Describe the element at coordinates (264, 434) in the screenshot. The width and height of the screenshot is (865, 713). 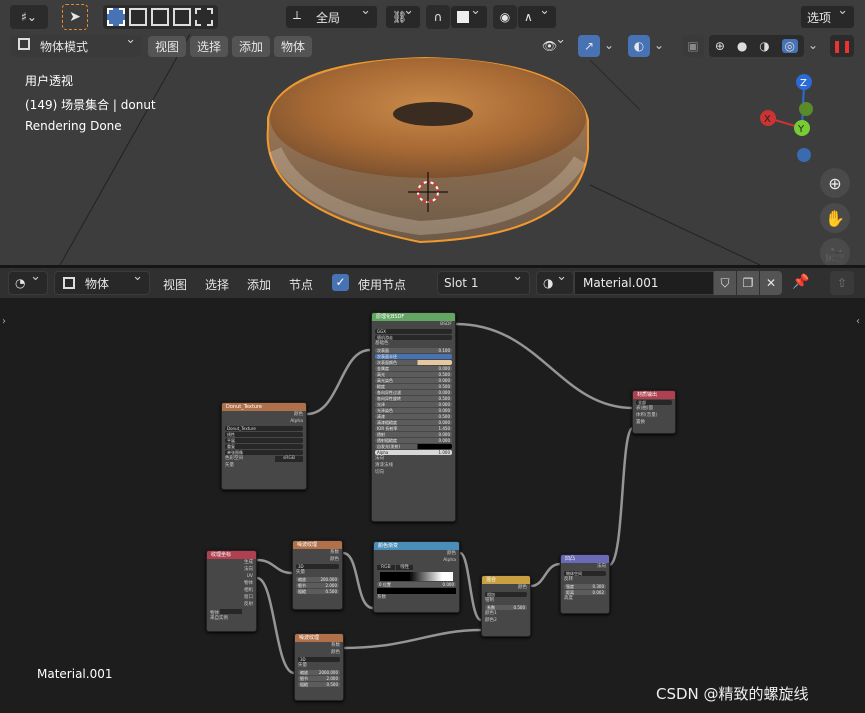
I see `node-texture-interp: 线性` at that location.